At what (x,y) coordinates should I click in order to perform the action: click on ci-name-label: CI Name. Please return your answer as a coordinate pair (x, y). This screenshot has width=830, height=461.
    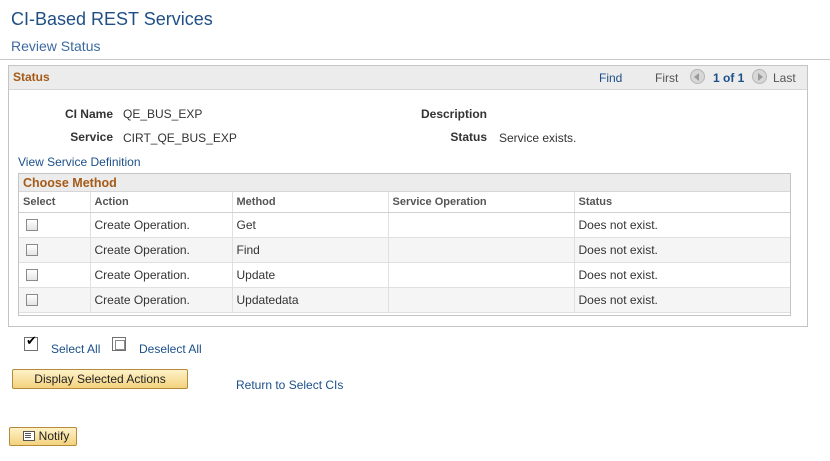
    Looking at the image, I should click on (88, 114).